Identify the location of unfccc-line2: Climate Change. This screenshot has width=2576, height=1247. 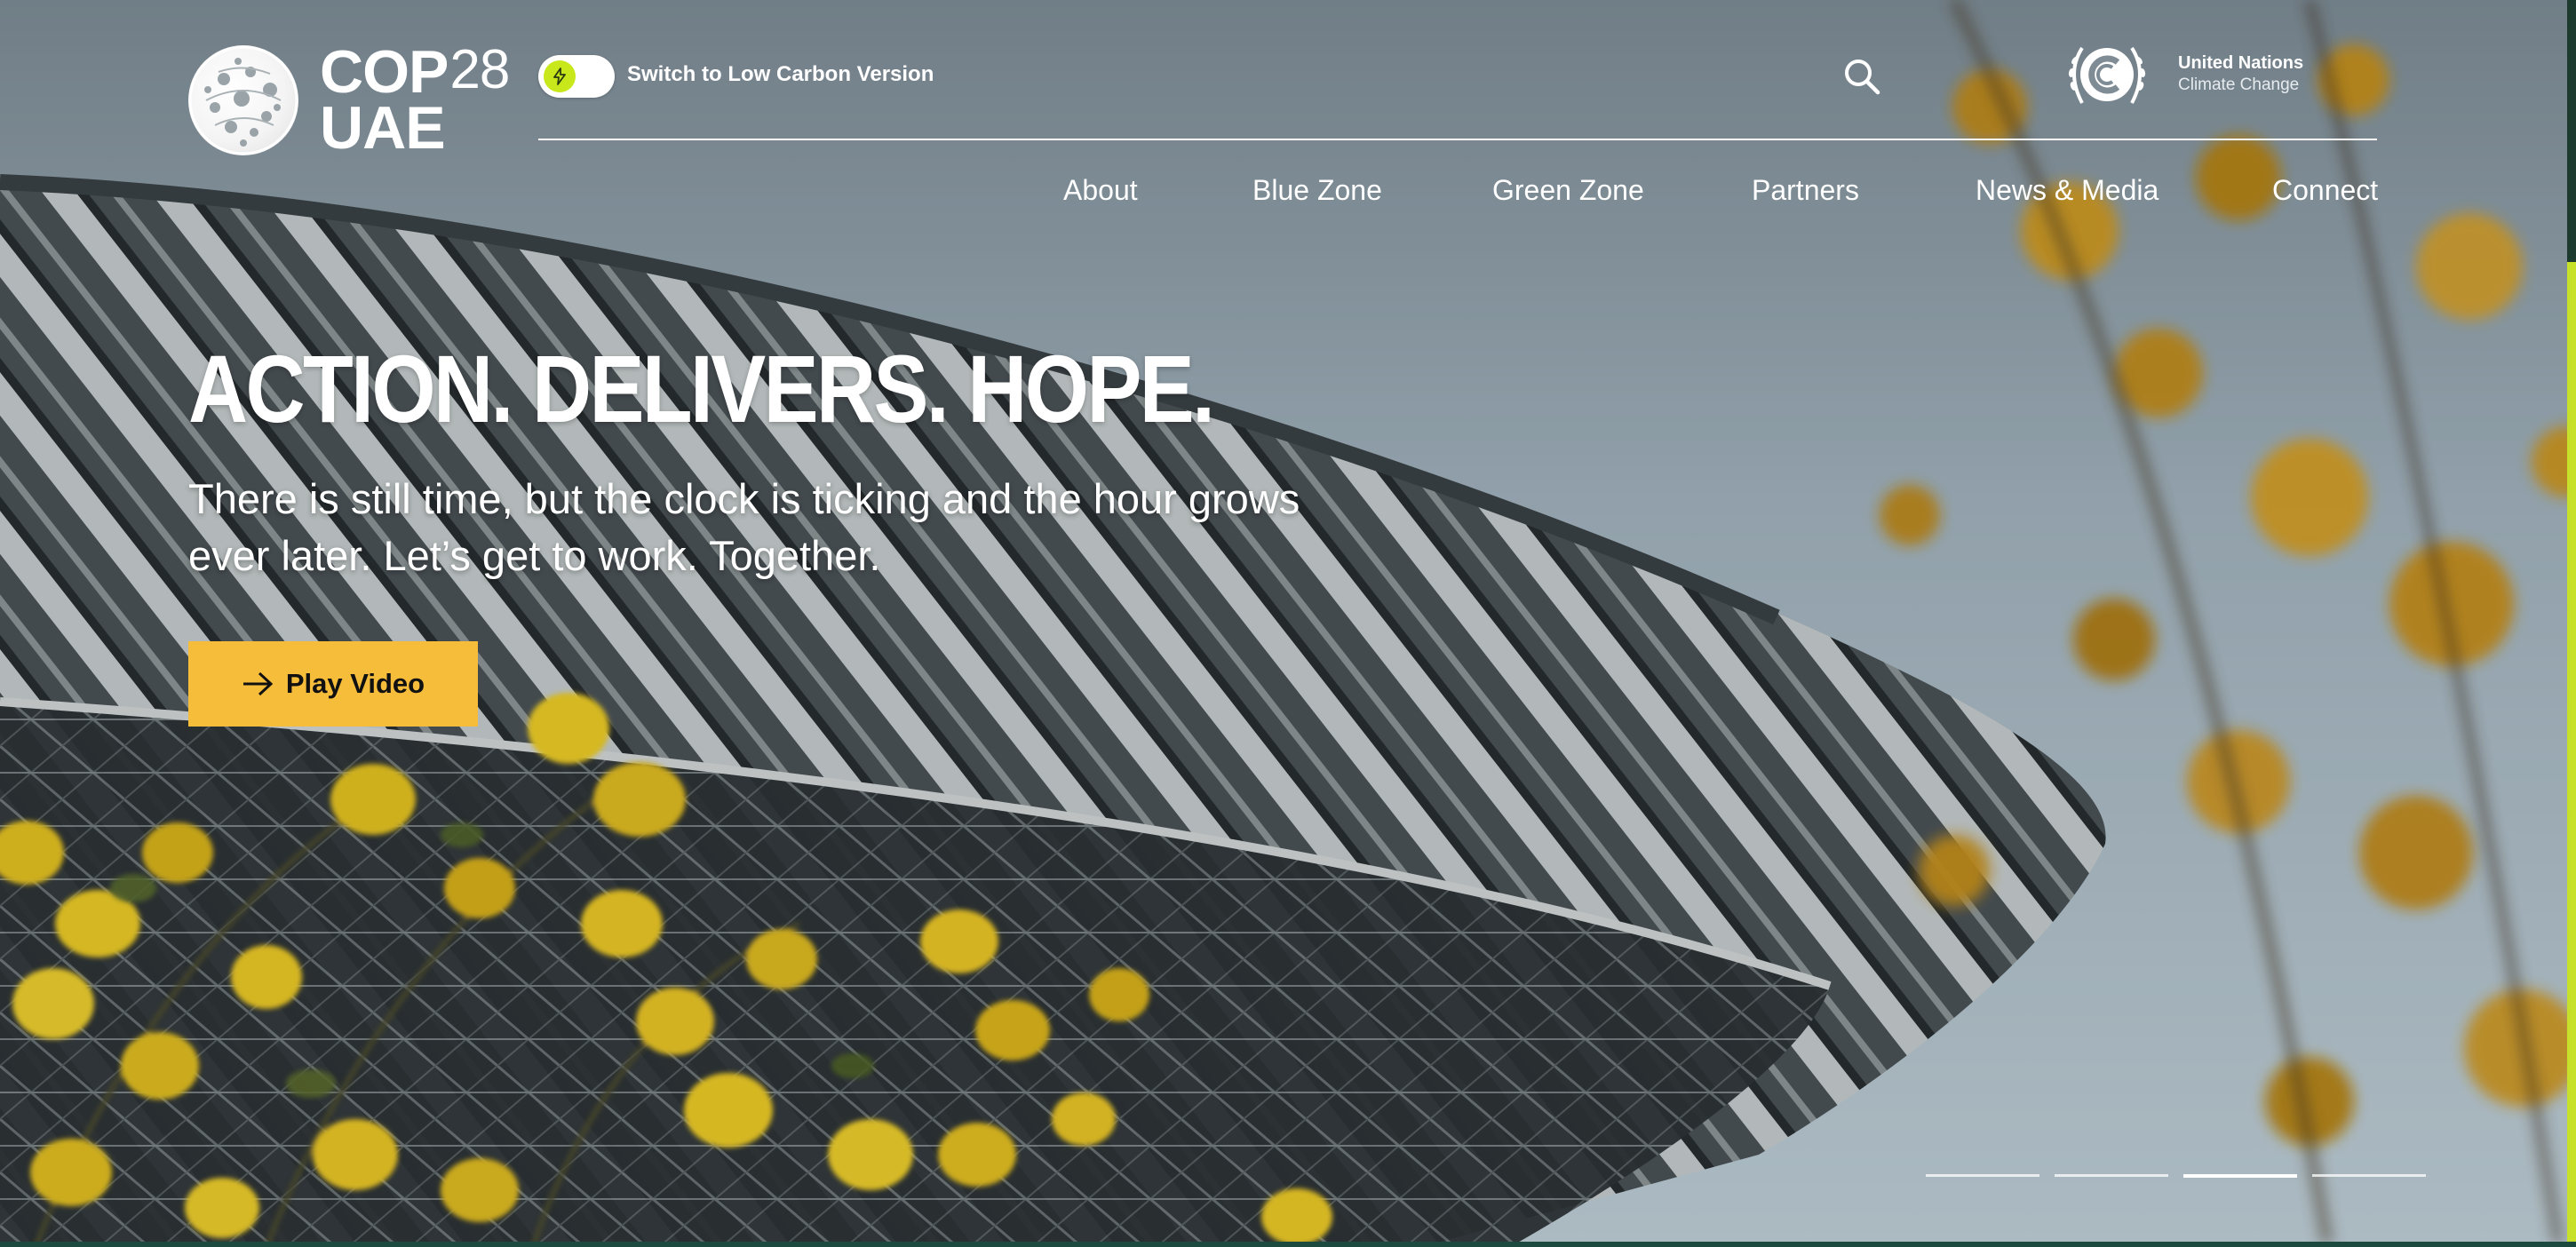
(2239, 84).